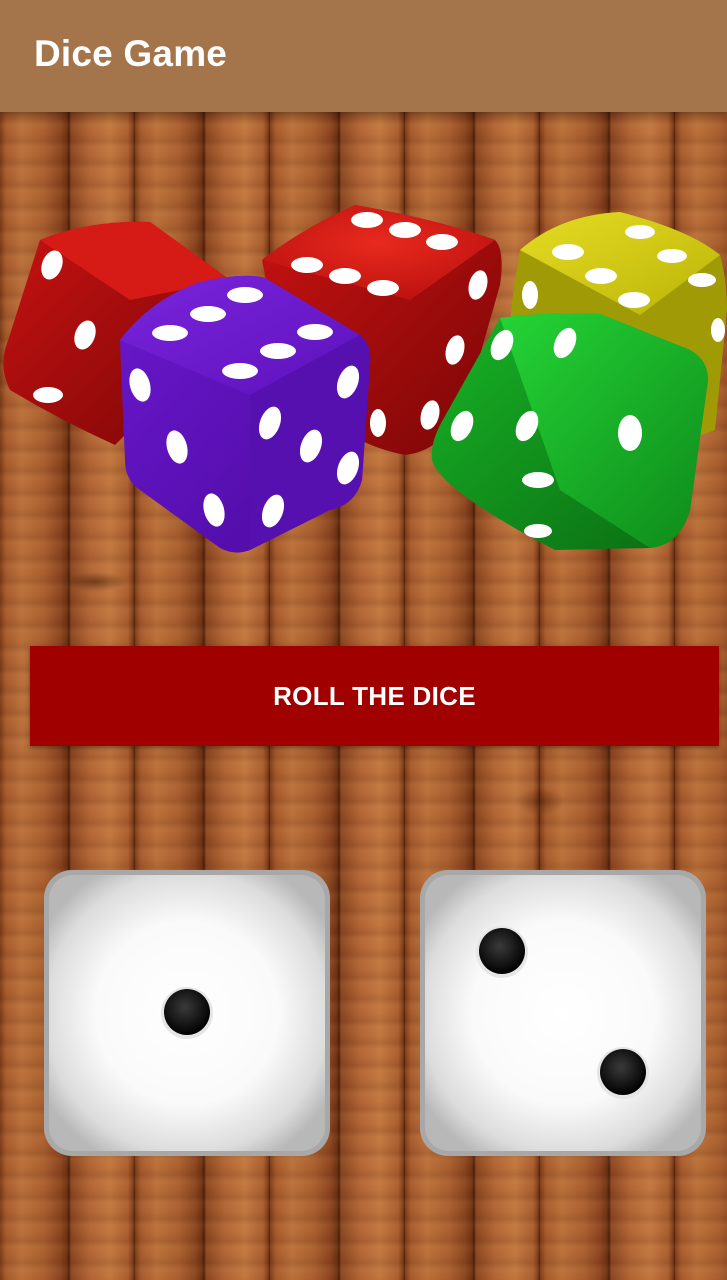  Describe the element at coordinates (363, 56) in the screenshot. I see `app-bar: Dice Game` at that location.